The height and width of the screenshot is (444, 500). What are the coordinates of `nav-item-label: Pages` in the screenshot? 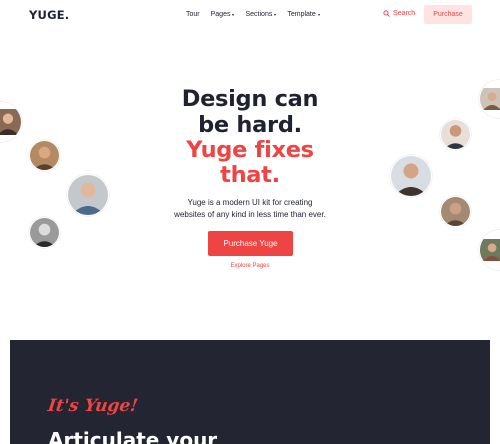 It's located at (220, 14).